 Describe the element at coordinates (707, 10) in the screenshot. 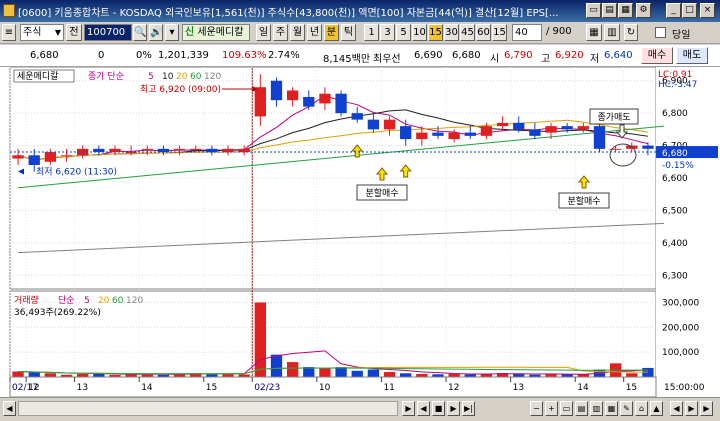

I see `close-button: ×` at that location.